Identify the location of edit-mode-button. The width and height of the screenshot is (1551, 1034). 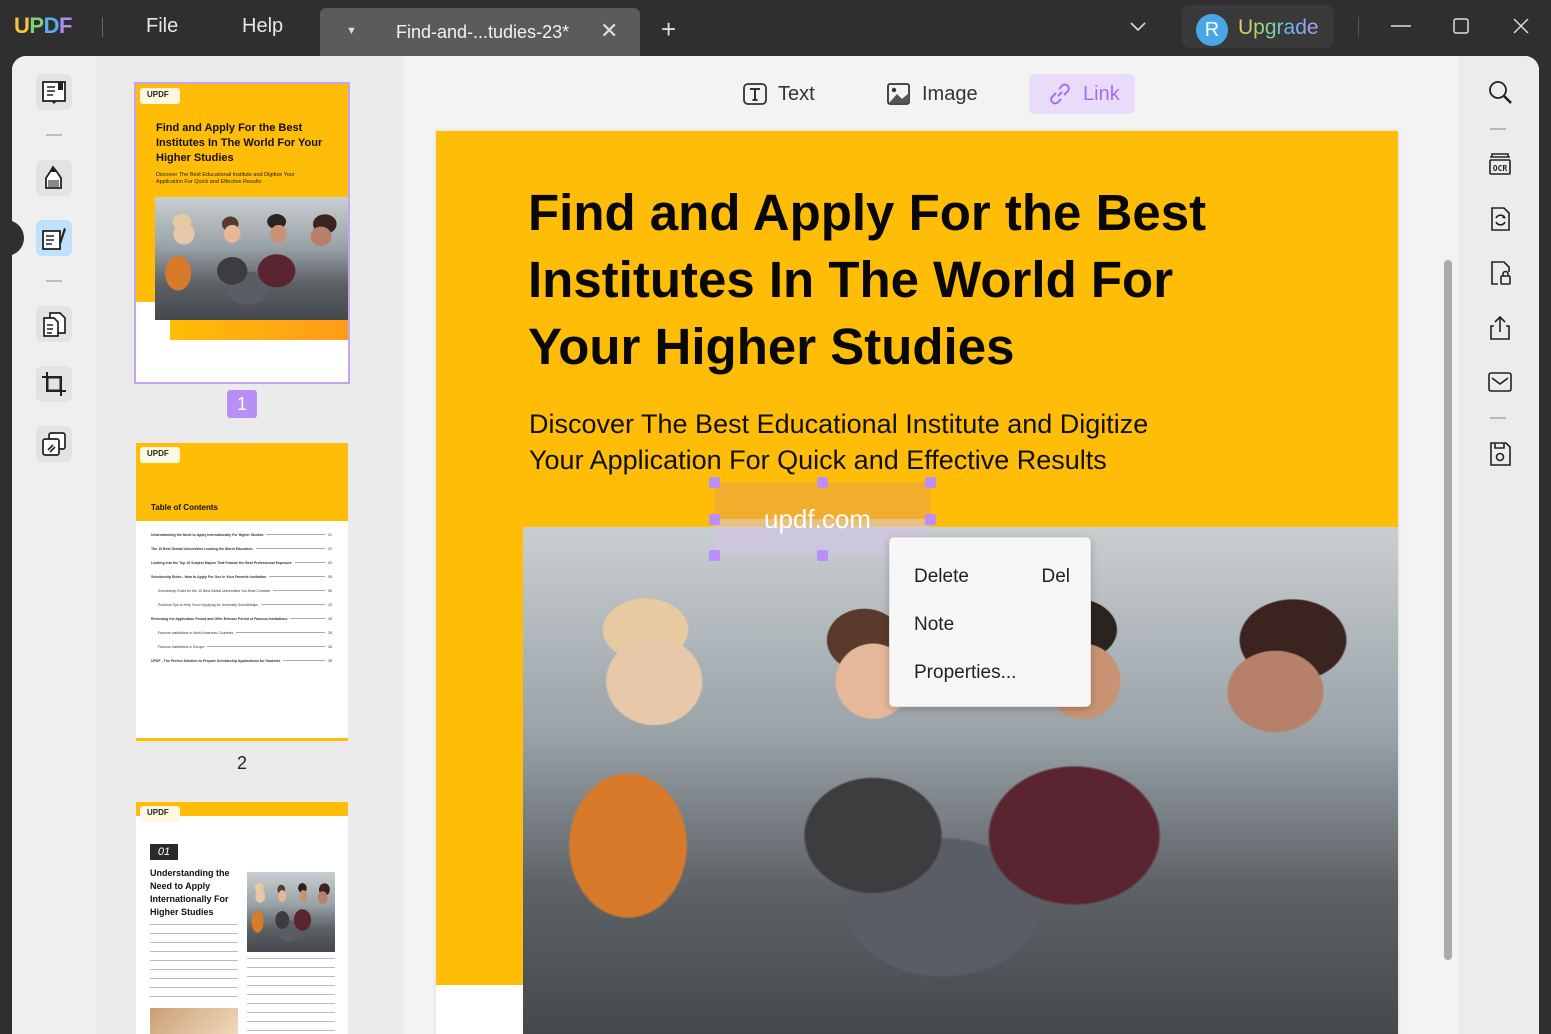
(54, 238).